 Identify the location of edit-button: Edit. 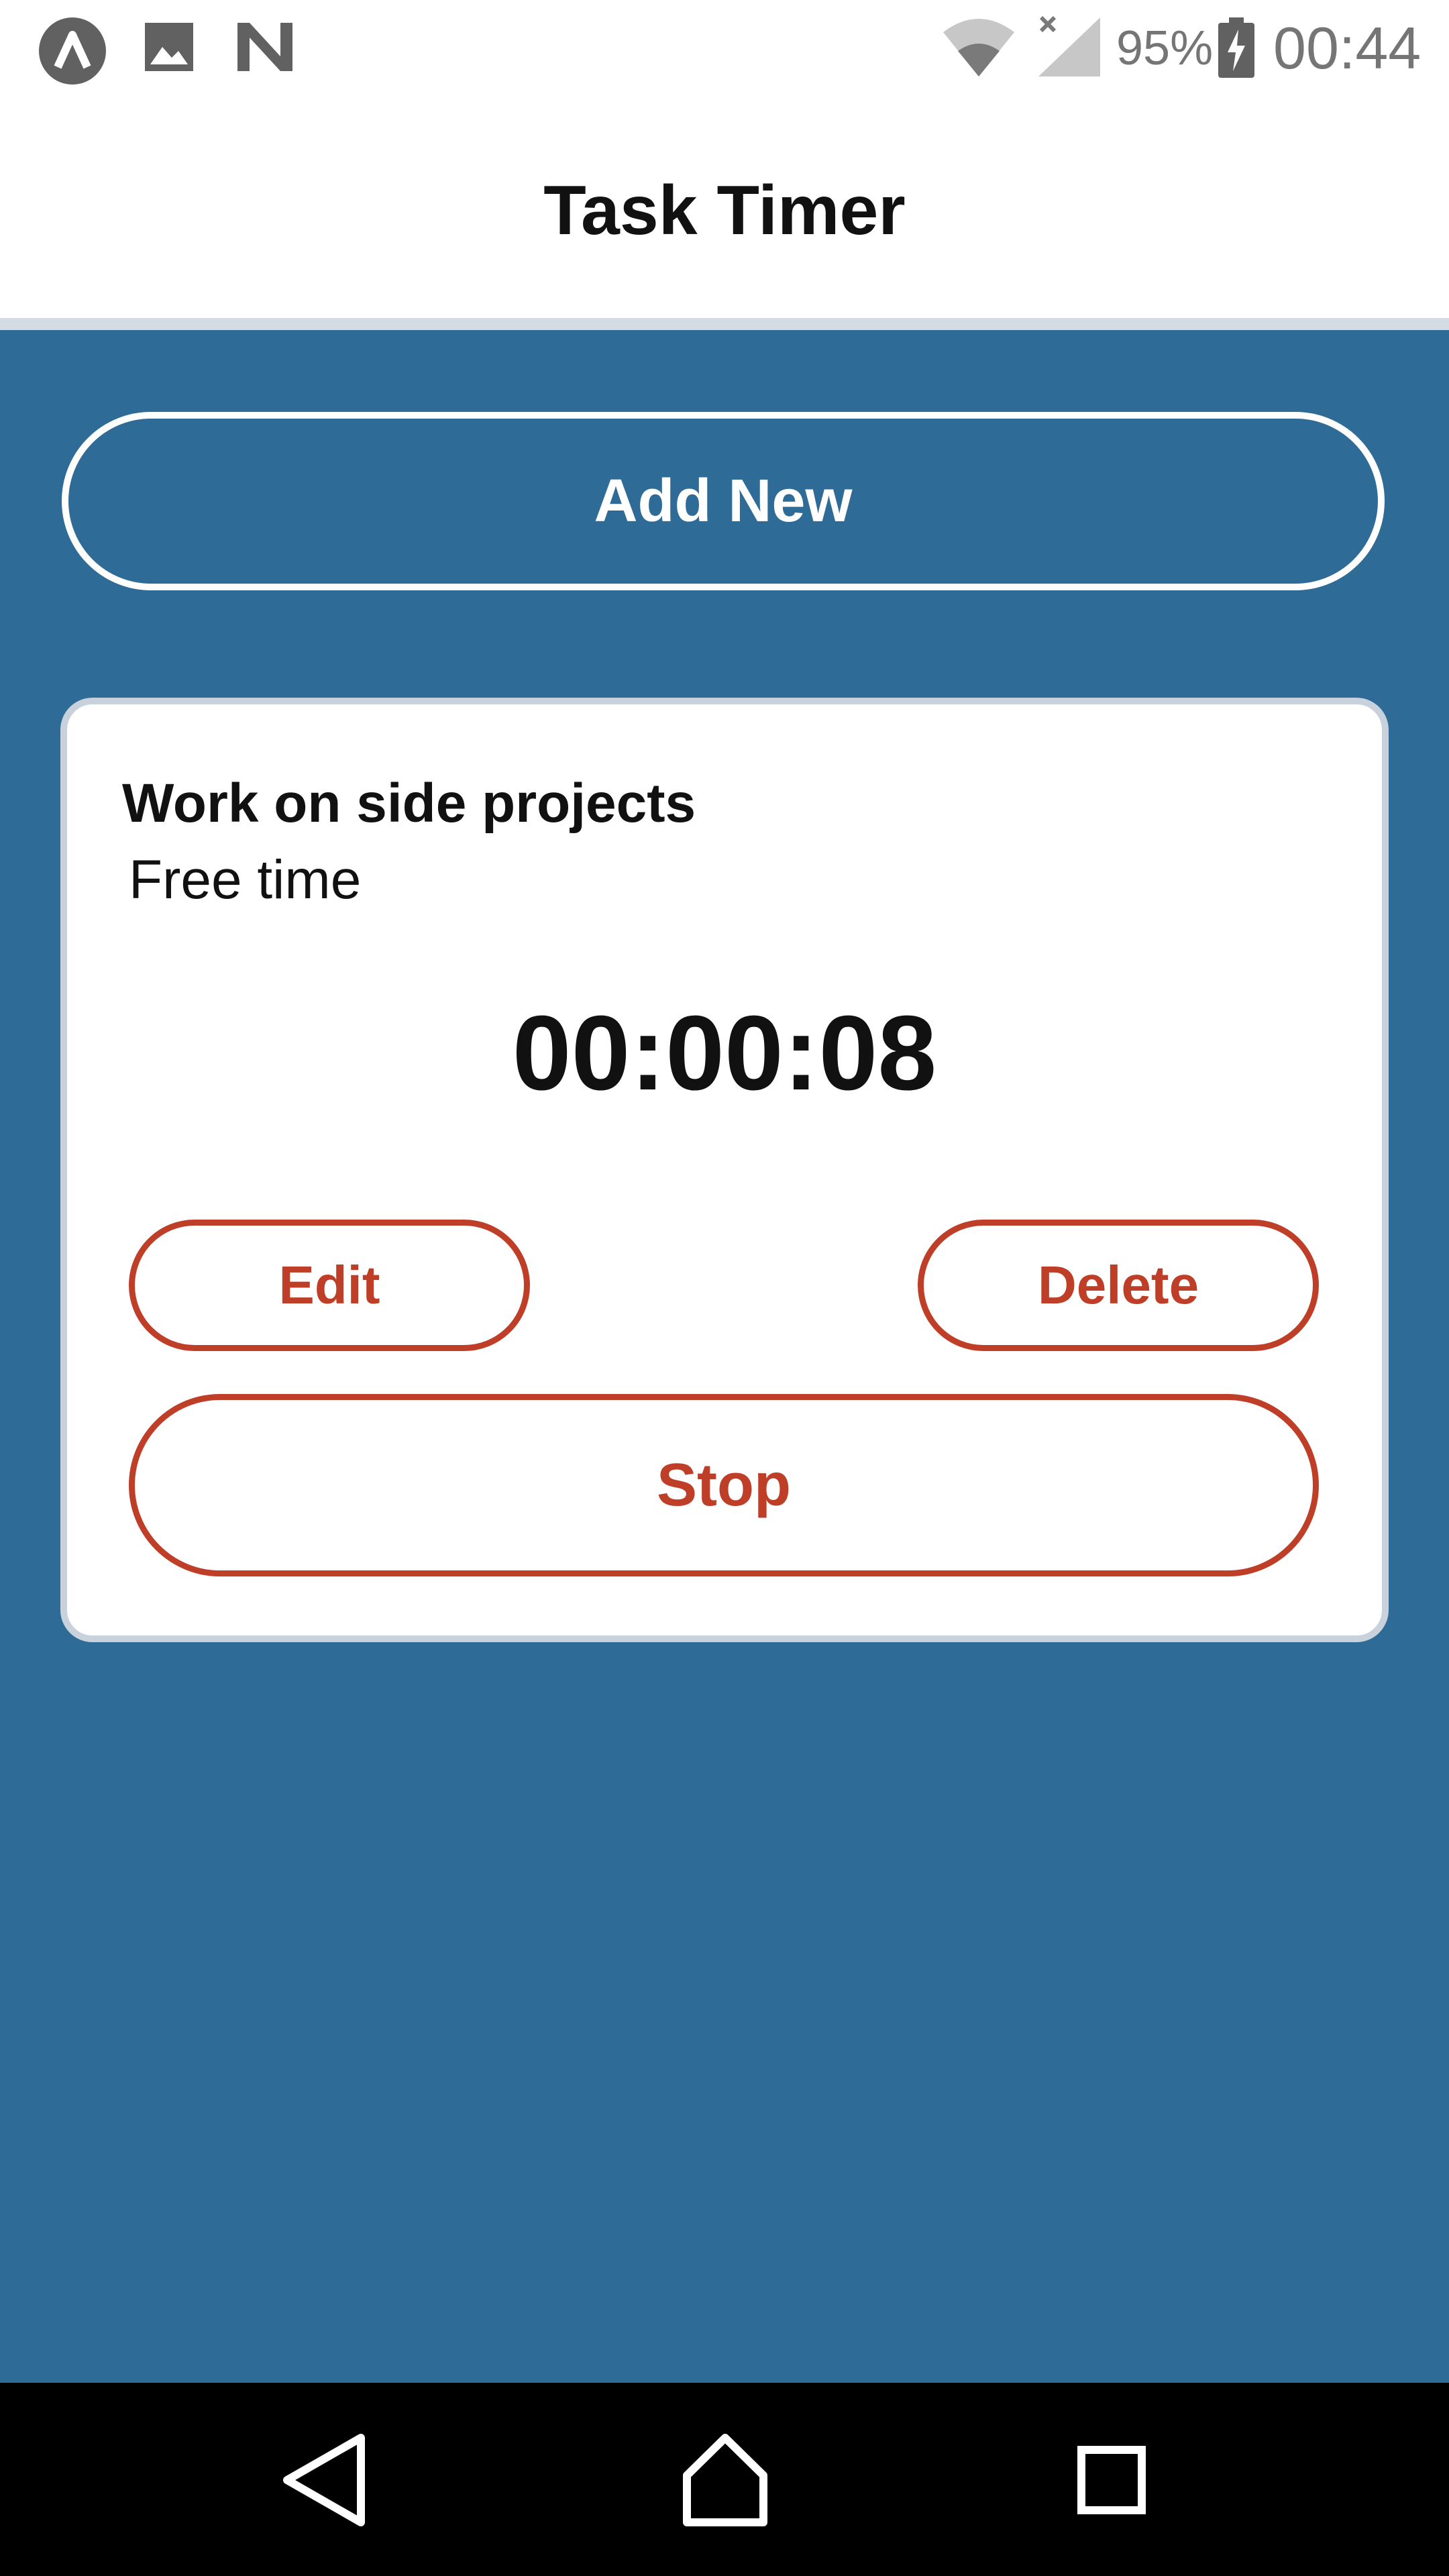
(329, 1285).